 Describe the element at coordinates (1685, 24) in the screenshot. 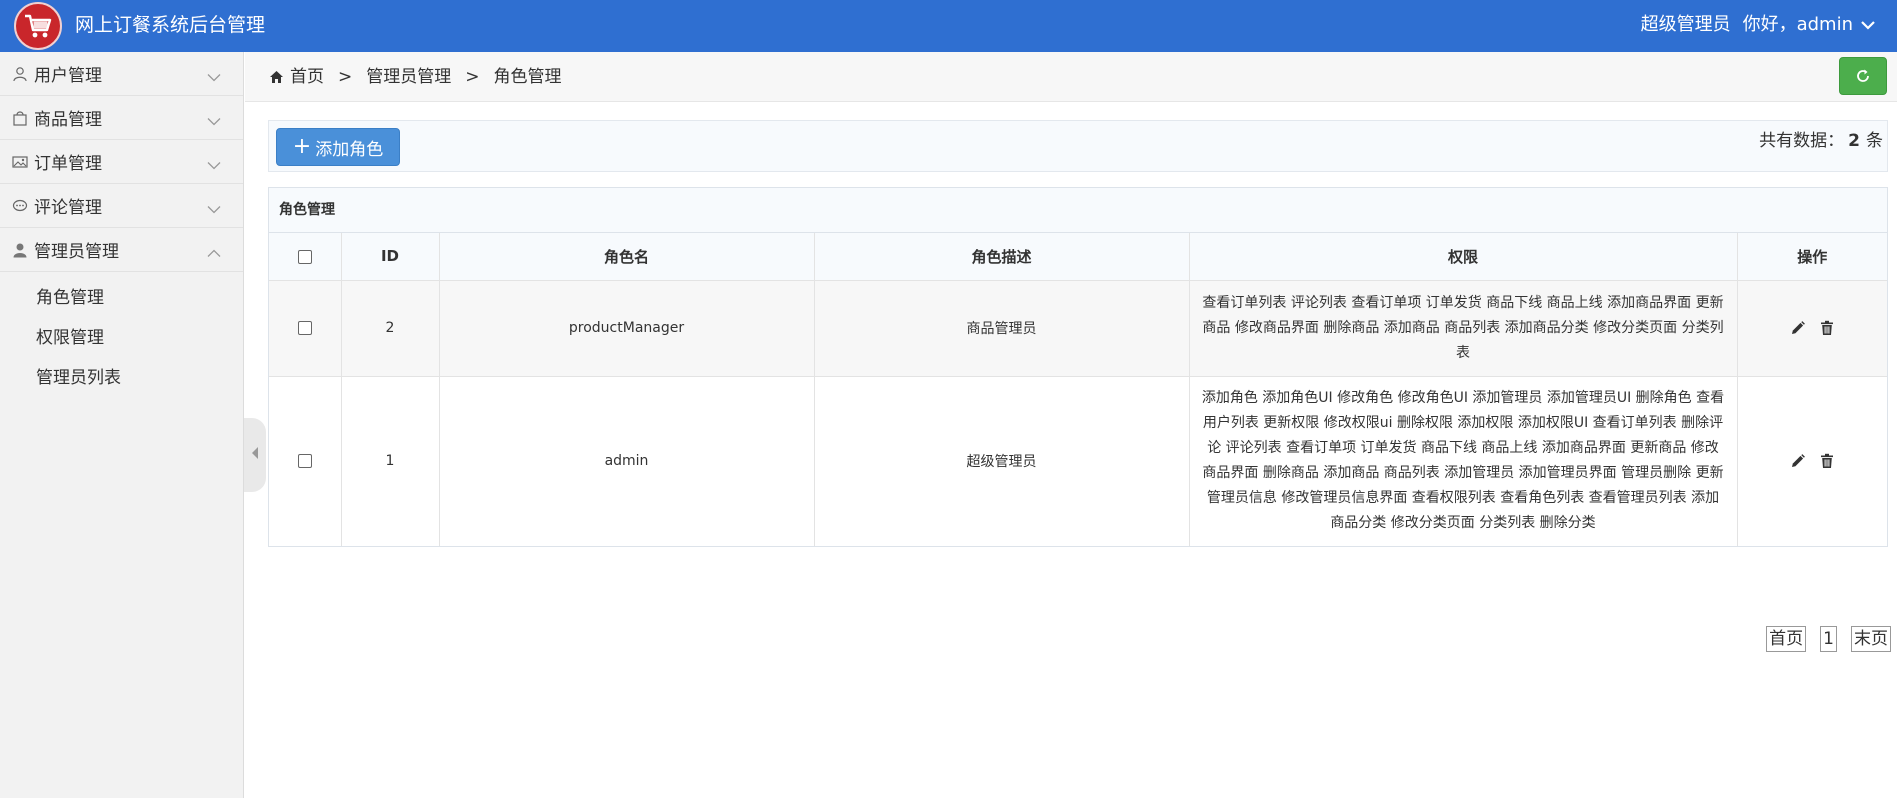

I see `user-role: 超级管理员` at that location.